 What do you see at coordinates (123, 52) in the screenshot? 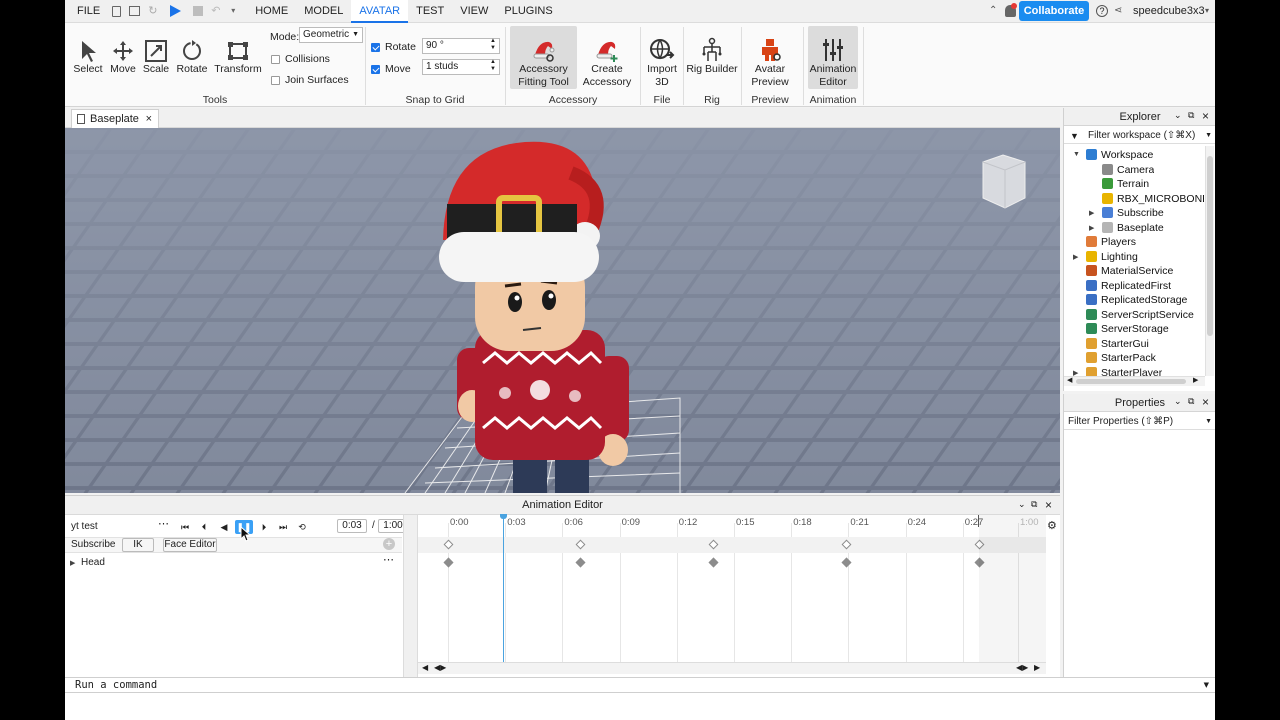
I see `move-tool: Move` at bounding box center [123, 52].